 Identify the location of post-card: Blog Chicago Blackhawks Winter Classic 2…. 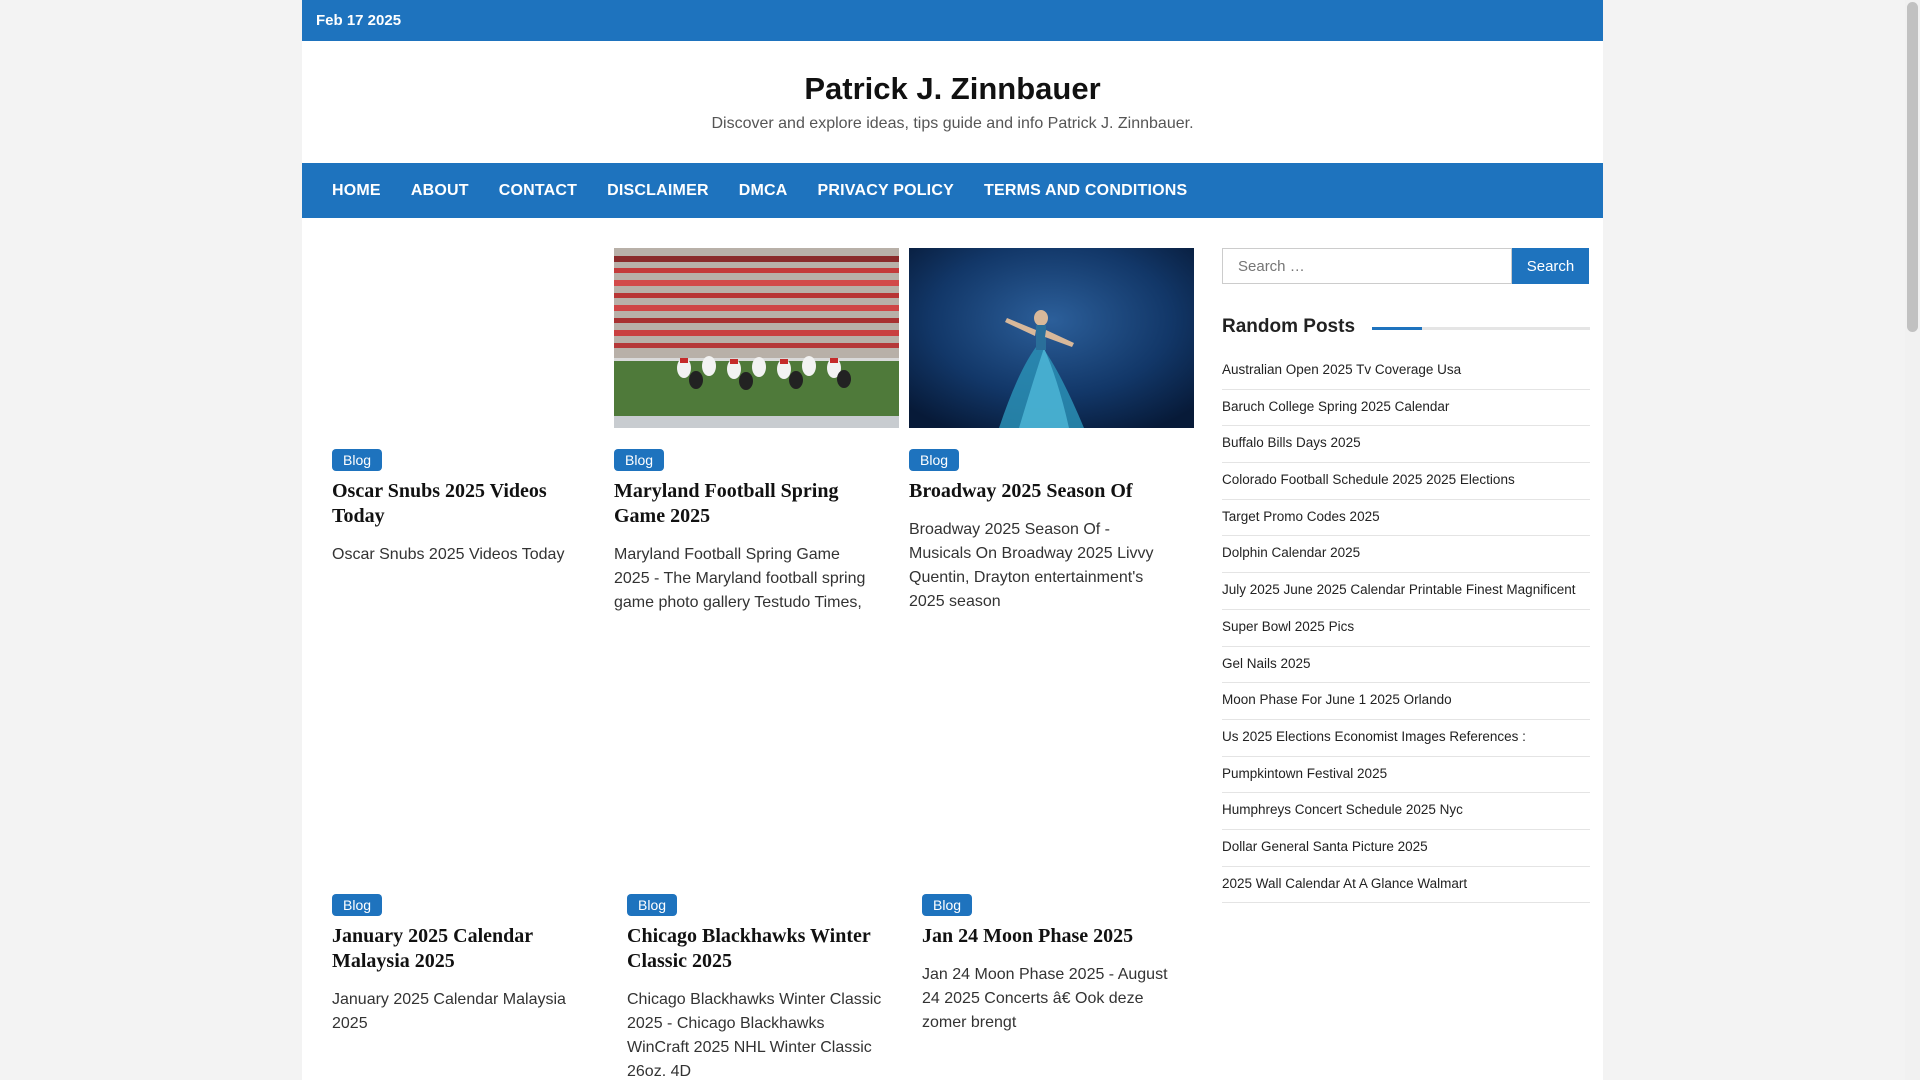
(769, 886).